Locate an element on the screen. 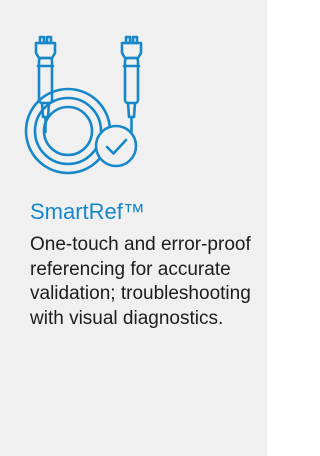 This screenshot has width=320, height=456. fiber-optic-cable-check-icon is located at coordinates (86, 103).